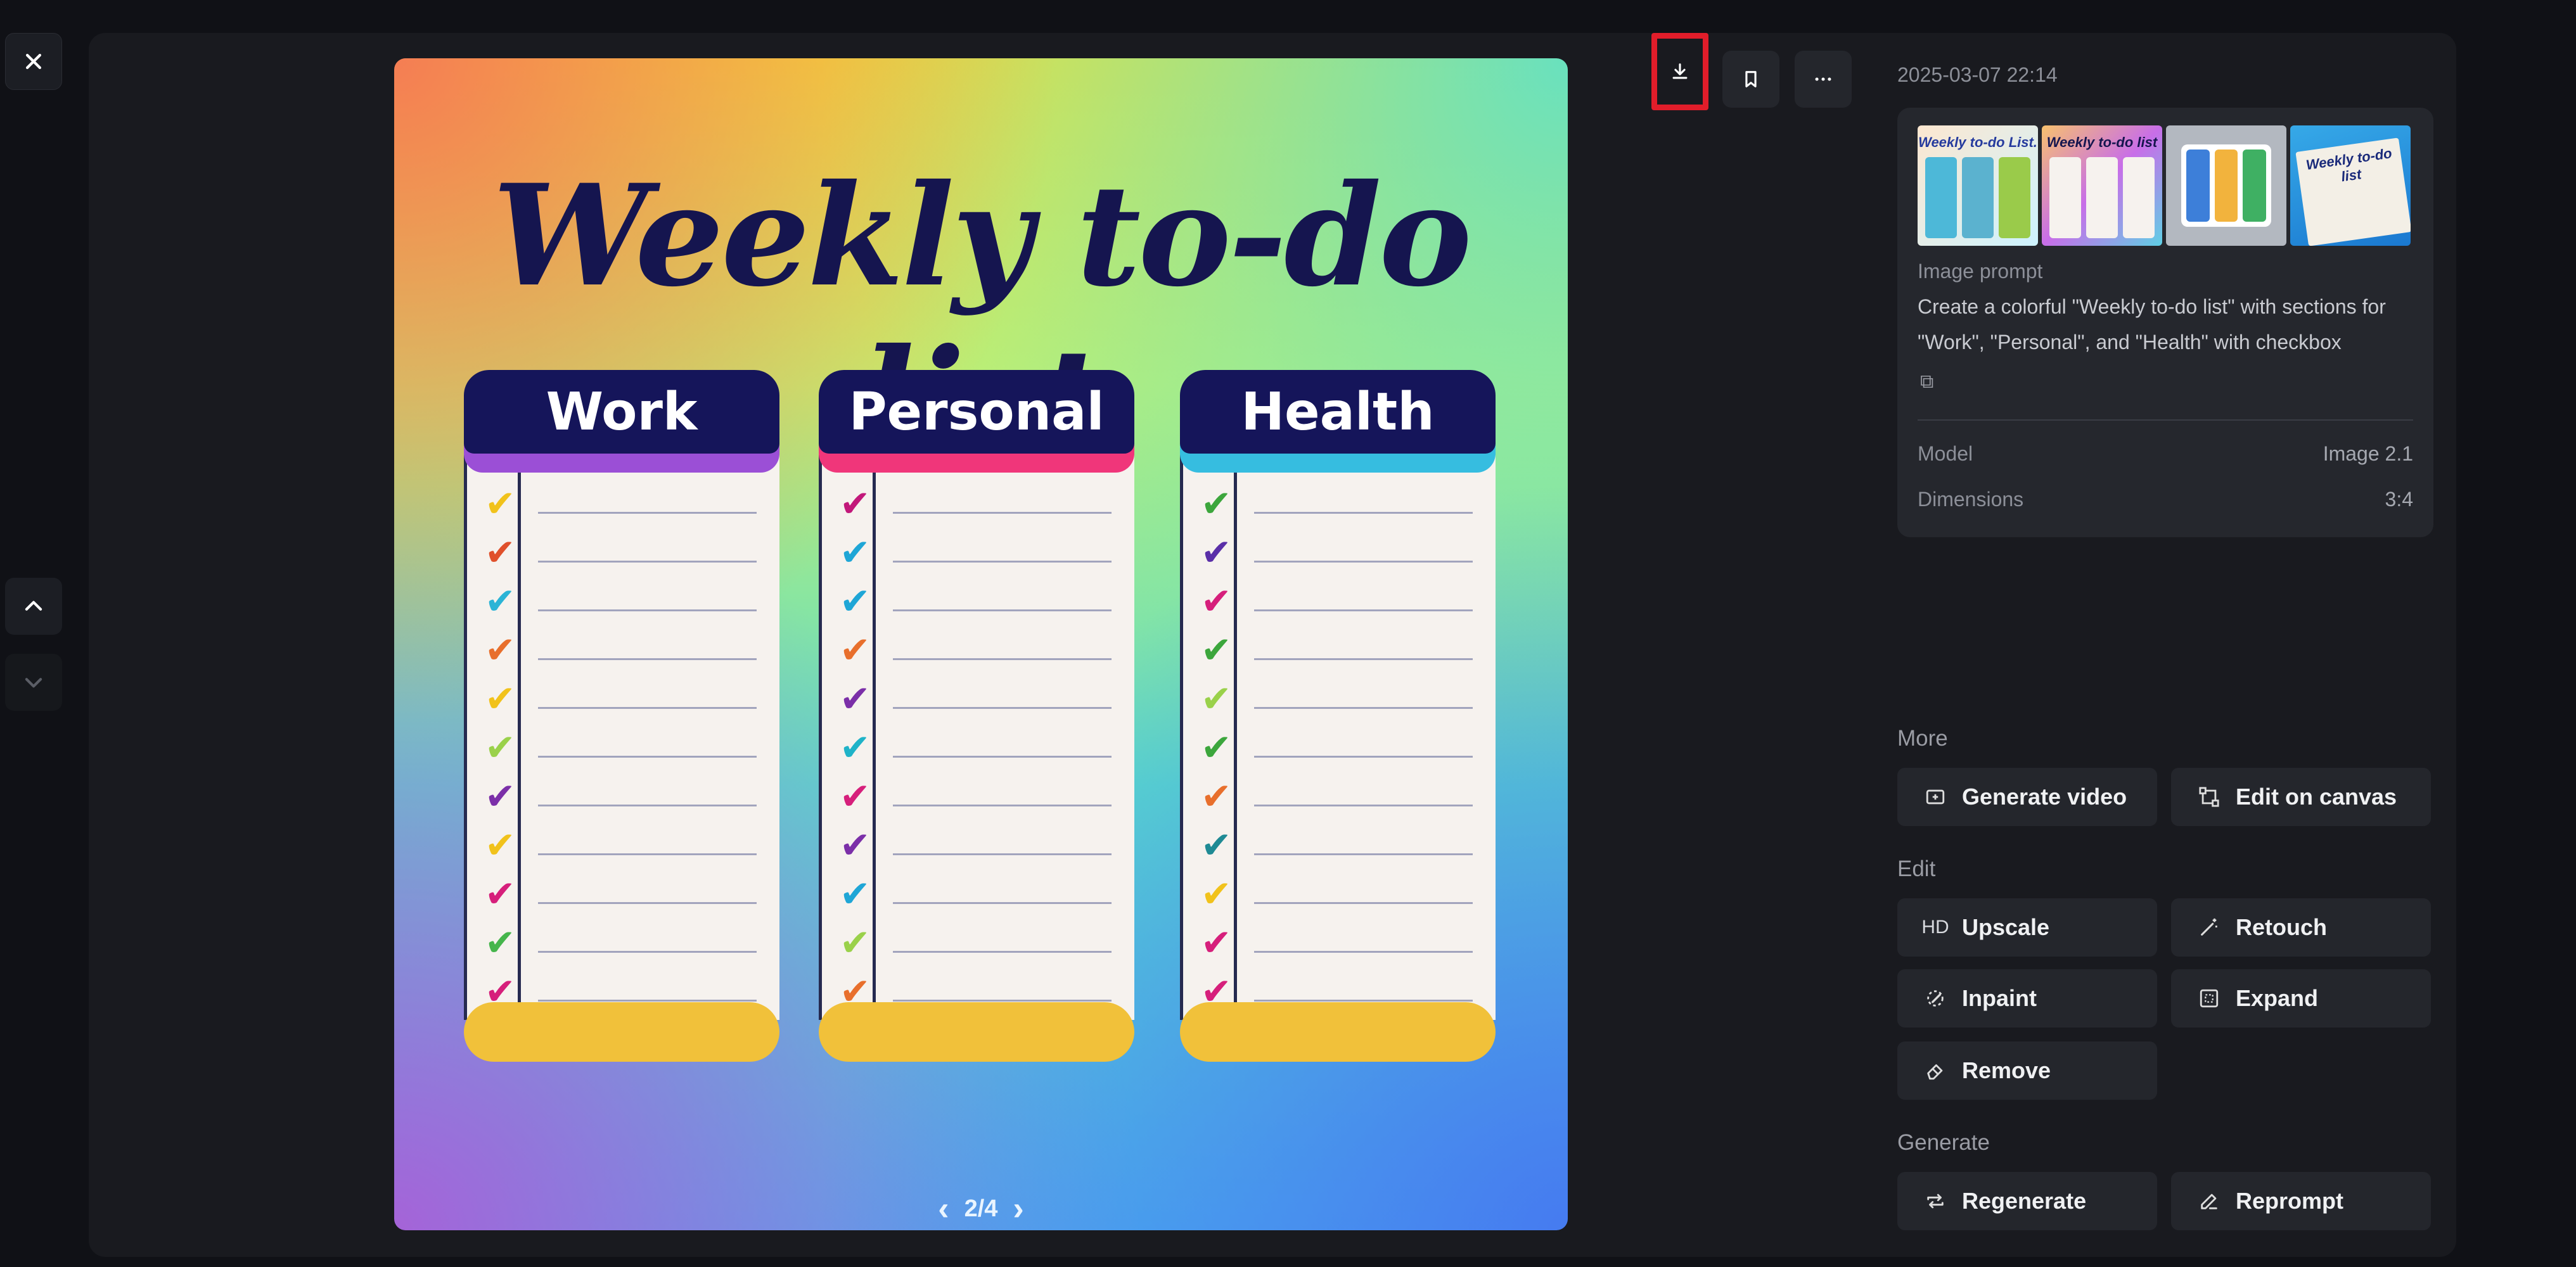  What do you see at coordinates (1945, 453) in the screenshot?
I see `model-label: Model` at bounding box center [1945, 453].